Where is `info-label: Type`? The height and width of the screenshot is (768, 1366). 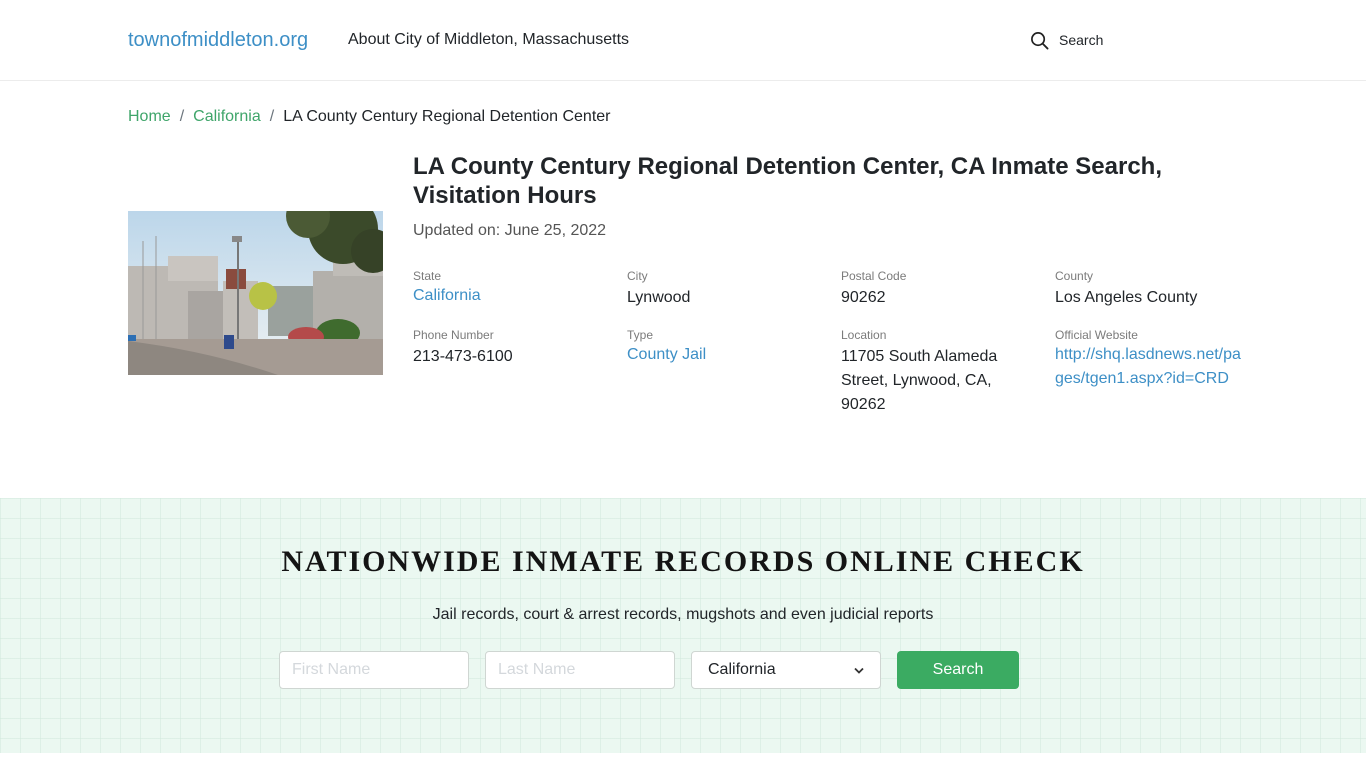 info-label: Type is located at coordinates (640, 335).